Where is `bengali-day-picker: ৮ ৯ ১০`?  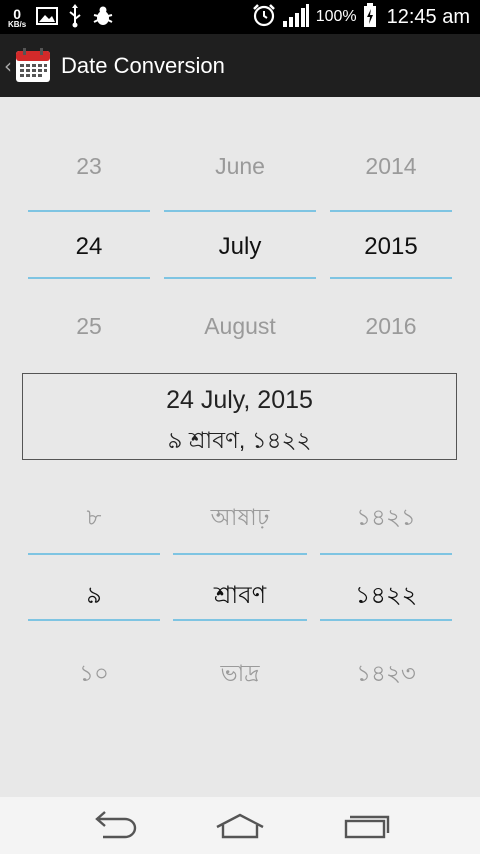 bengali-day-picker: ৮ ৯ ১০ is located at coordinates (94, 595).